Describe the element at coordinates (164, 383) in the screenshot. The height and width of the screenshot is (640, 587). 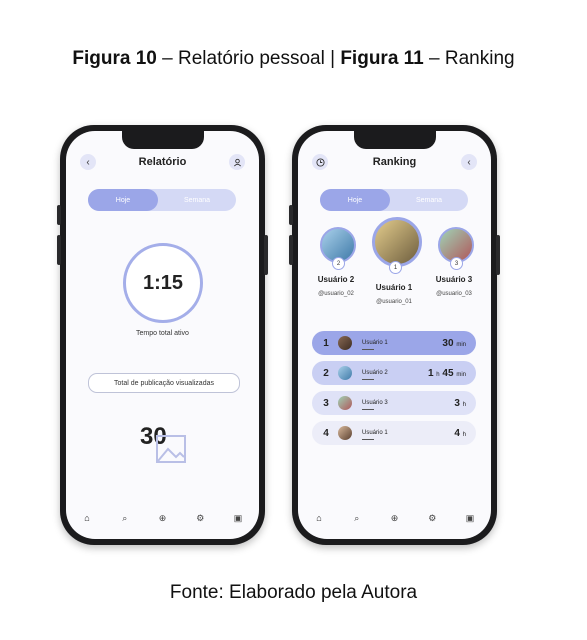
I see `posts-viewed-button: Total de publicação visualizadas` at that location.